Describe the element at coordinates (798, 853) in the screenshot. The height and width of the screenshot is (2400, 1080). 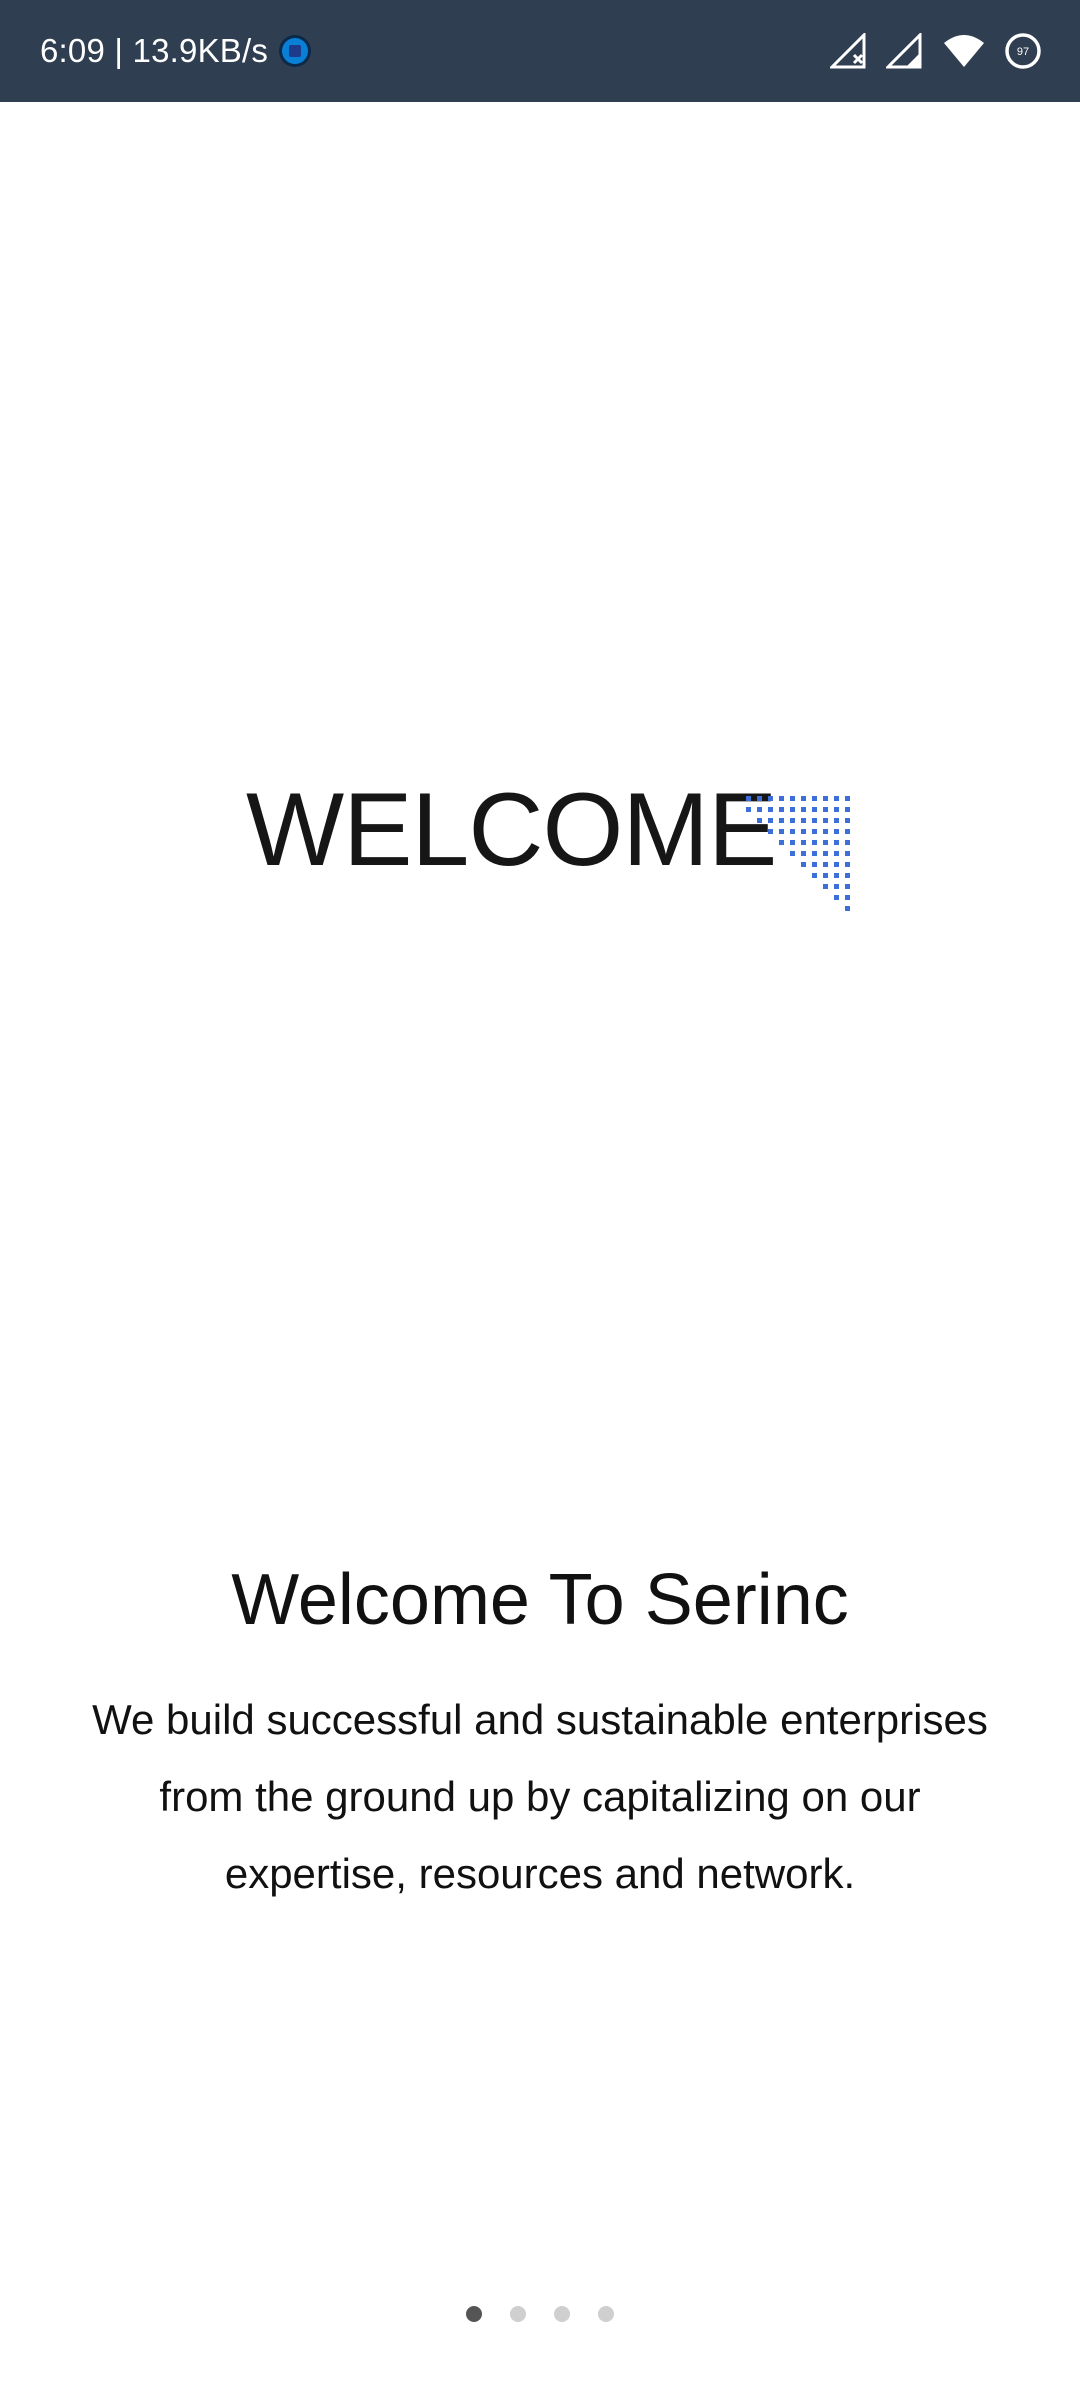
I see `logo-dot-pattern` at that location.